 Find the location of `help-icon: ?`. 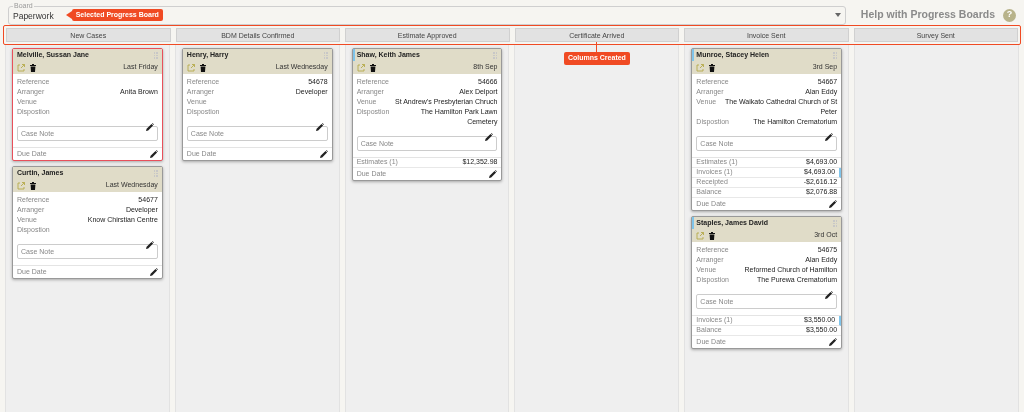

help-icon: ? is located at coordinates (1009, 15).